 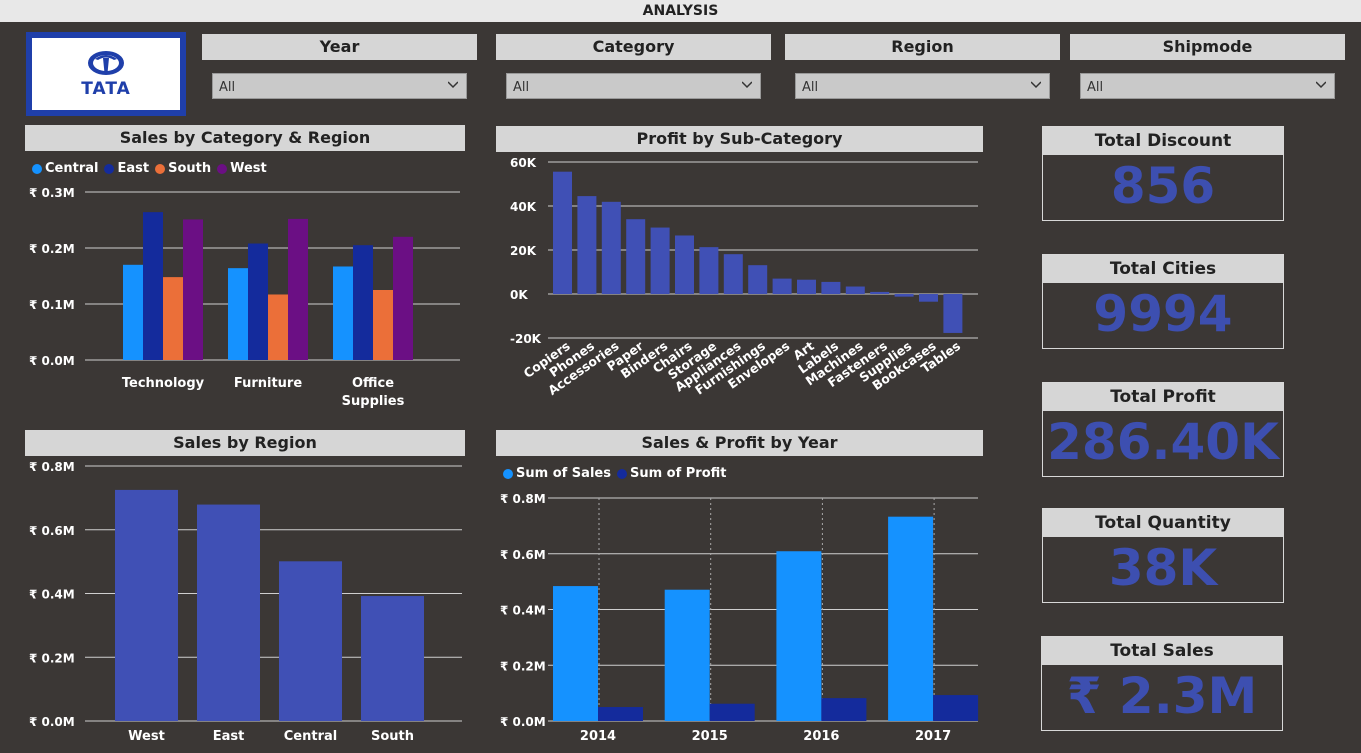 What do you see at coordinates (904, 295) in the screenshot?
I see `bar-supplies` at bounding box center [904, 295].